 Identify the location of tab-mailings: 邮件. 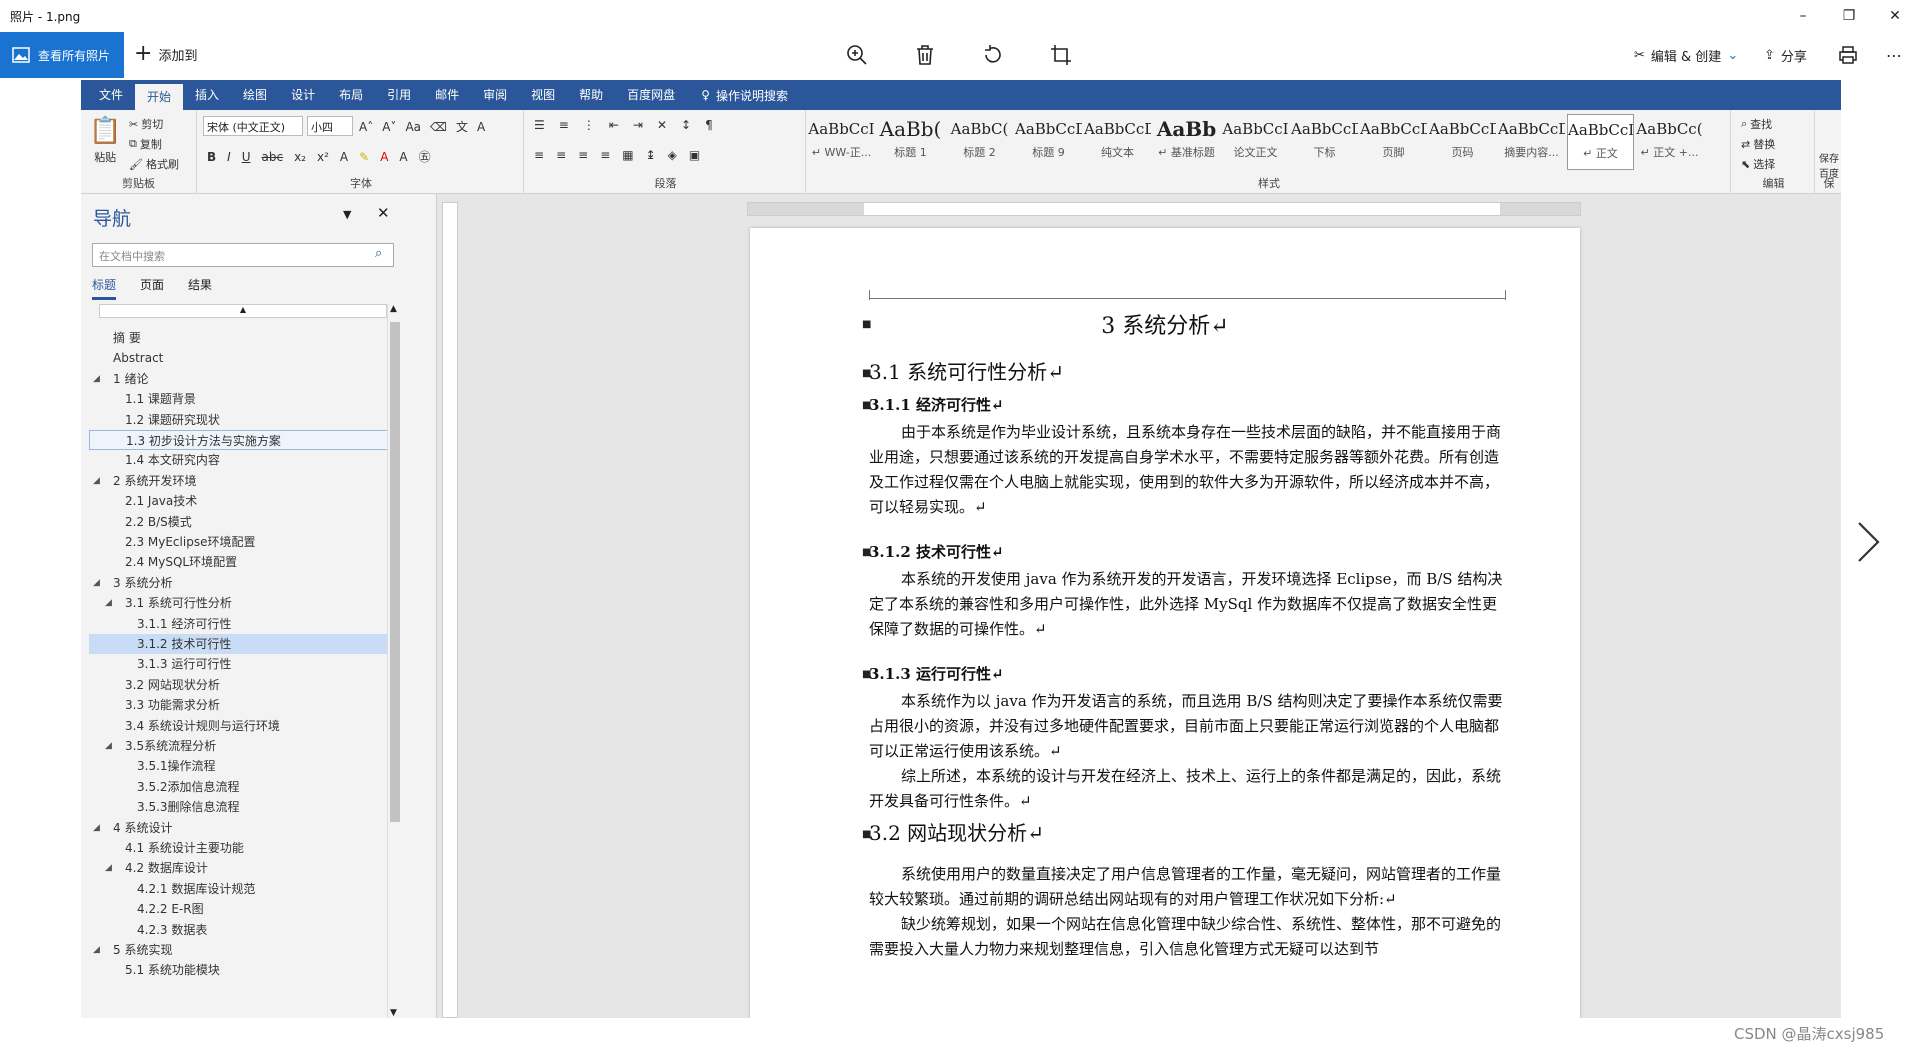
(447, 95).